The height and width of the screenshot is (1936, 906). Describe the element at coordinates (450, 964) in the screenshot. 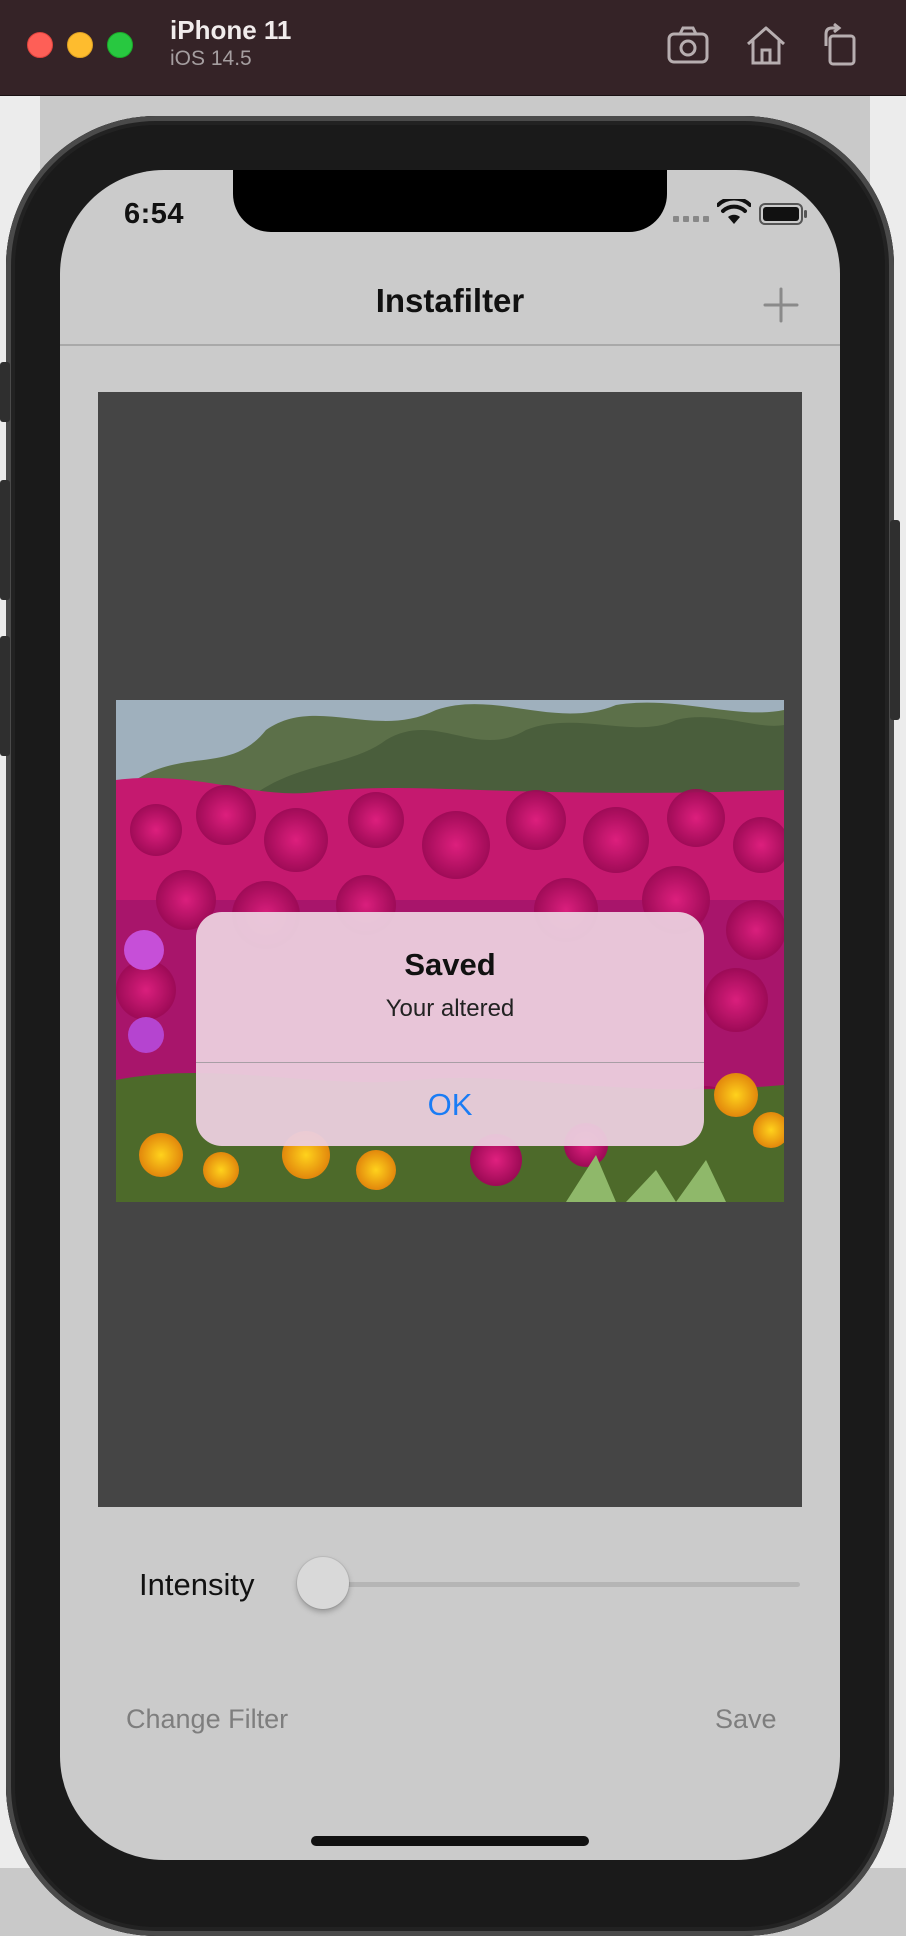

I see `alert-title: Saved` at that location.